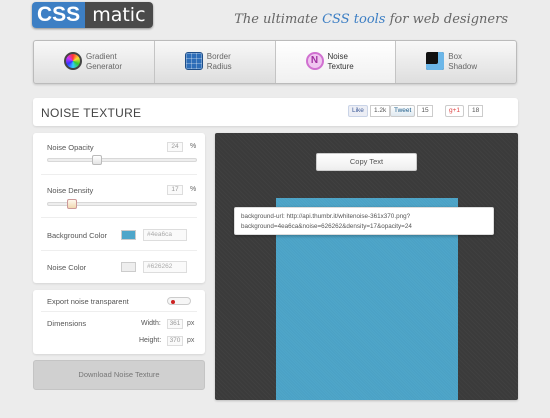 The width and height of the screenshot is (550, 418). What do you see at coordinates (77, 235) in the screenshot?
I see `background-color-label: Background Color` at bounding box center [77, 235].